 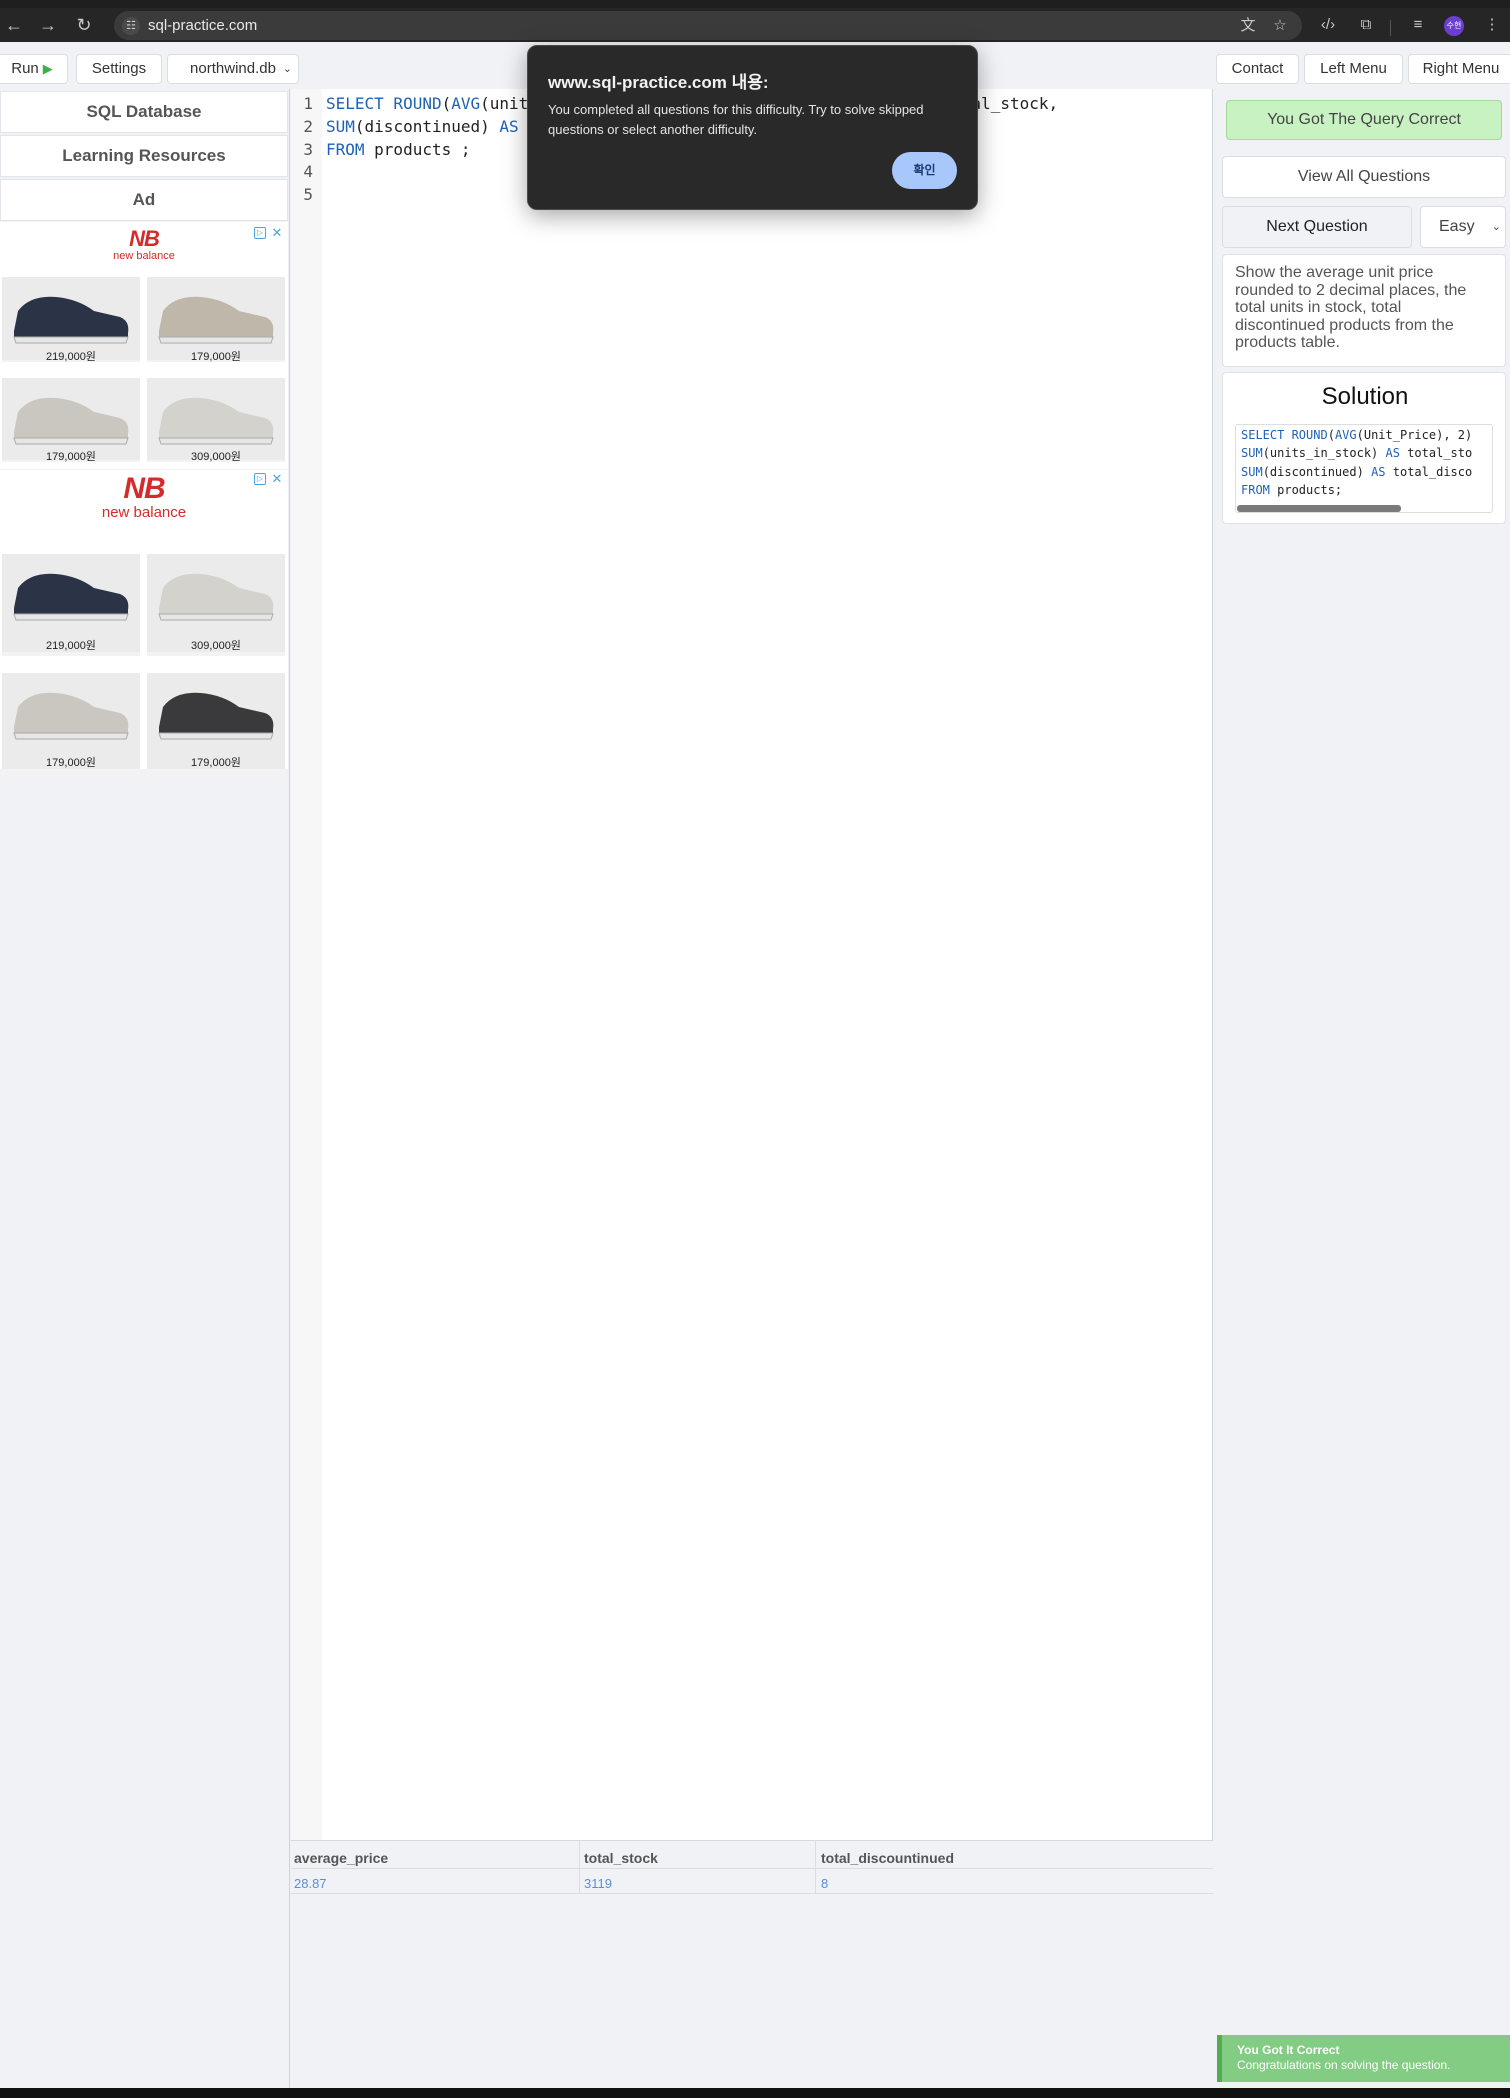 I want to click on line-number: 1, so click(x=308, y=103).